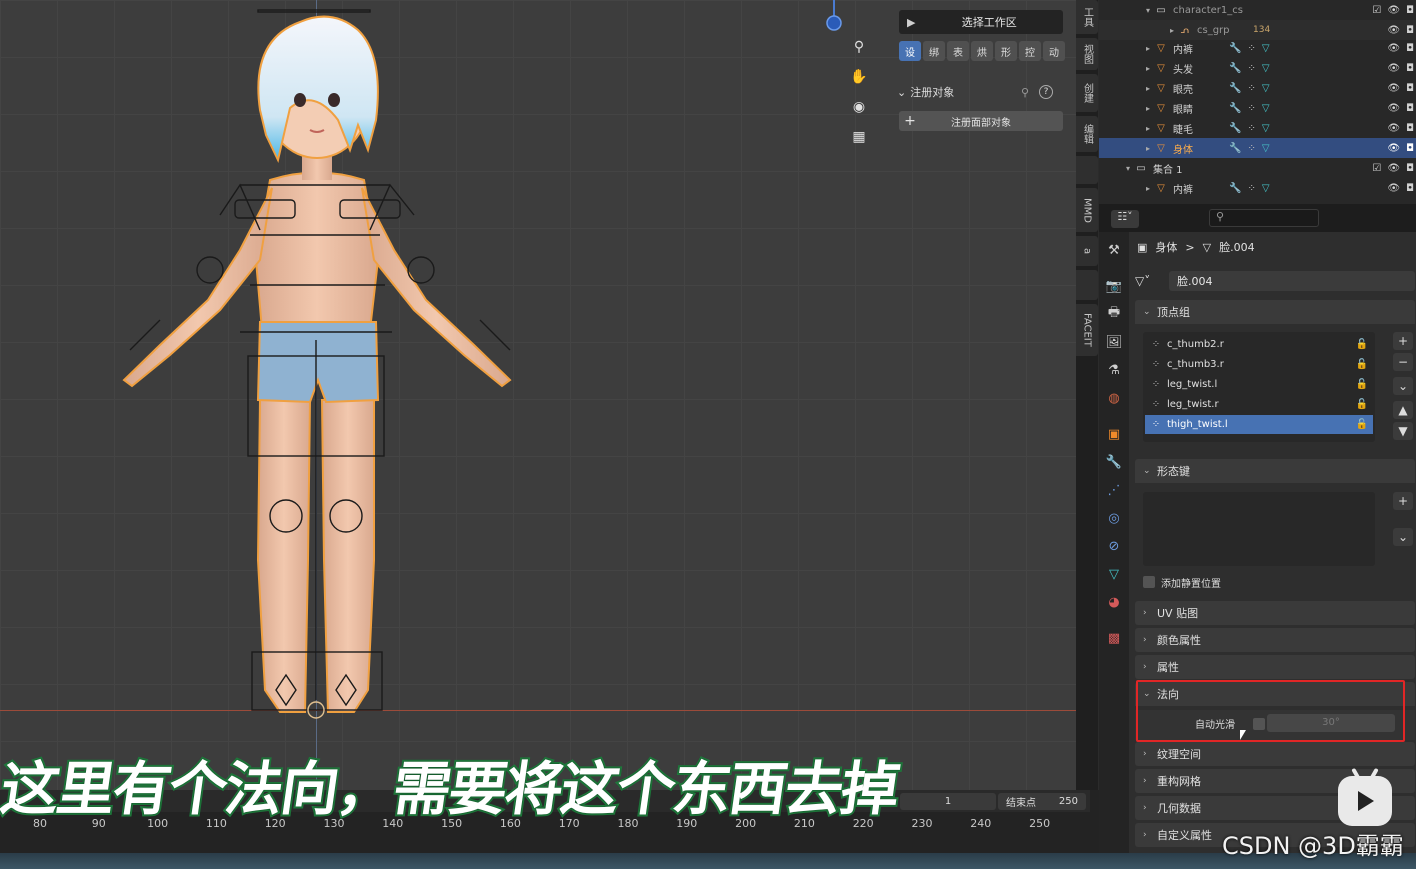  Describe the element at coordinates (1087, 330) in the screenshot. I see `tab-faceit: FACEIT` at that location.